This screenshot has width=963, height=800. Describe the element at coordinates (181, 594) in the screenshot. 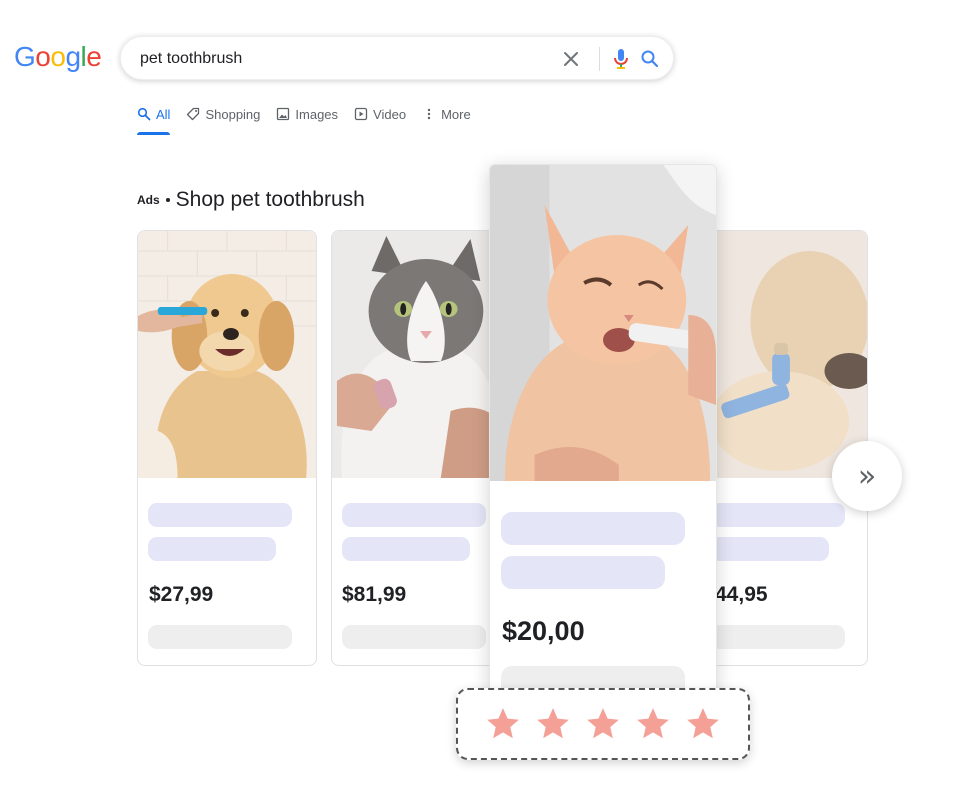

I see `product-price: $27,99` at that location.